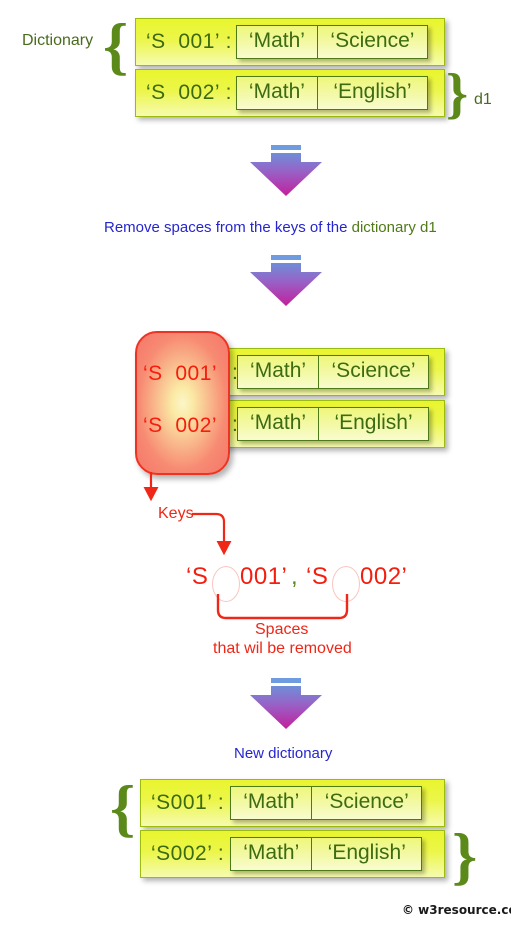 This screenshot has width=511, height=929. I want to click on top-dict-row-1: ‘S 001’ : ‘Math’ ‘Science’, so click(290, 42).